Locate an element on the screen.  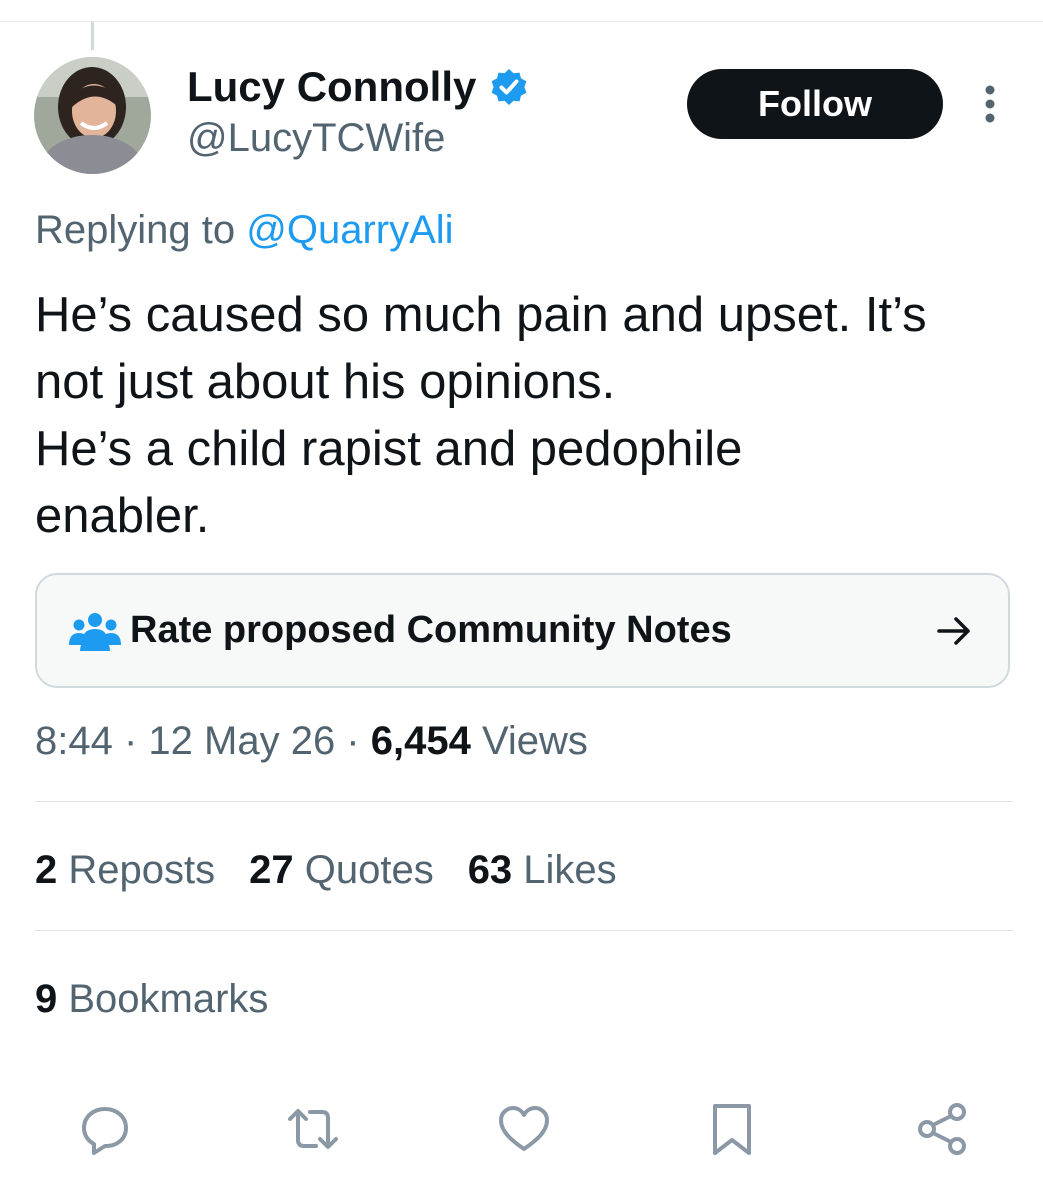
engagement-stats: 2 Reposts 27 Quotes 63 Likes is located at coordinates (343, 870).